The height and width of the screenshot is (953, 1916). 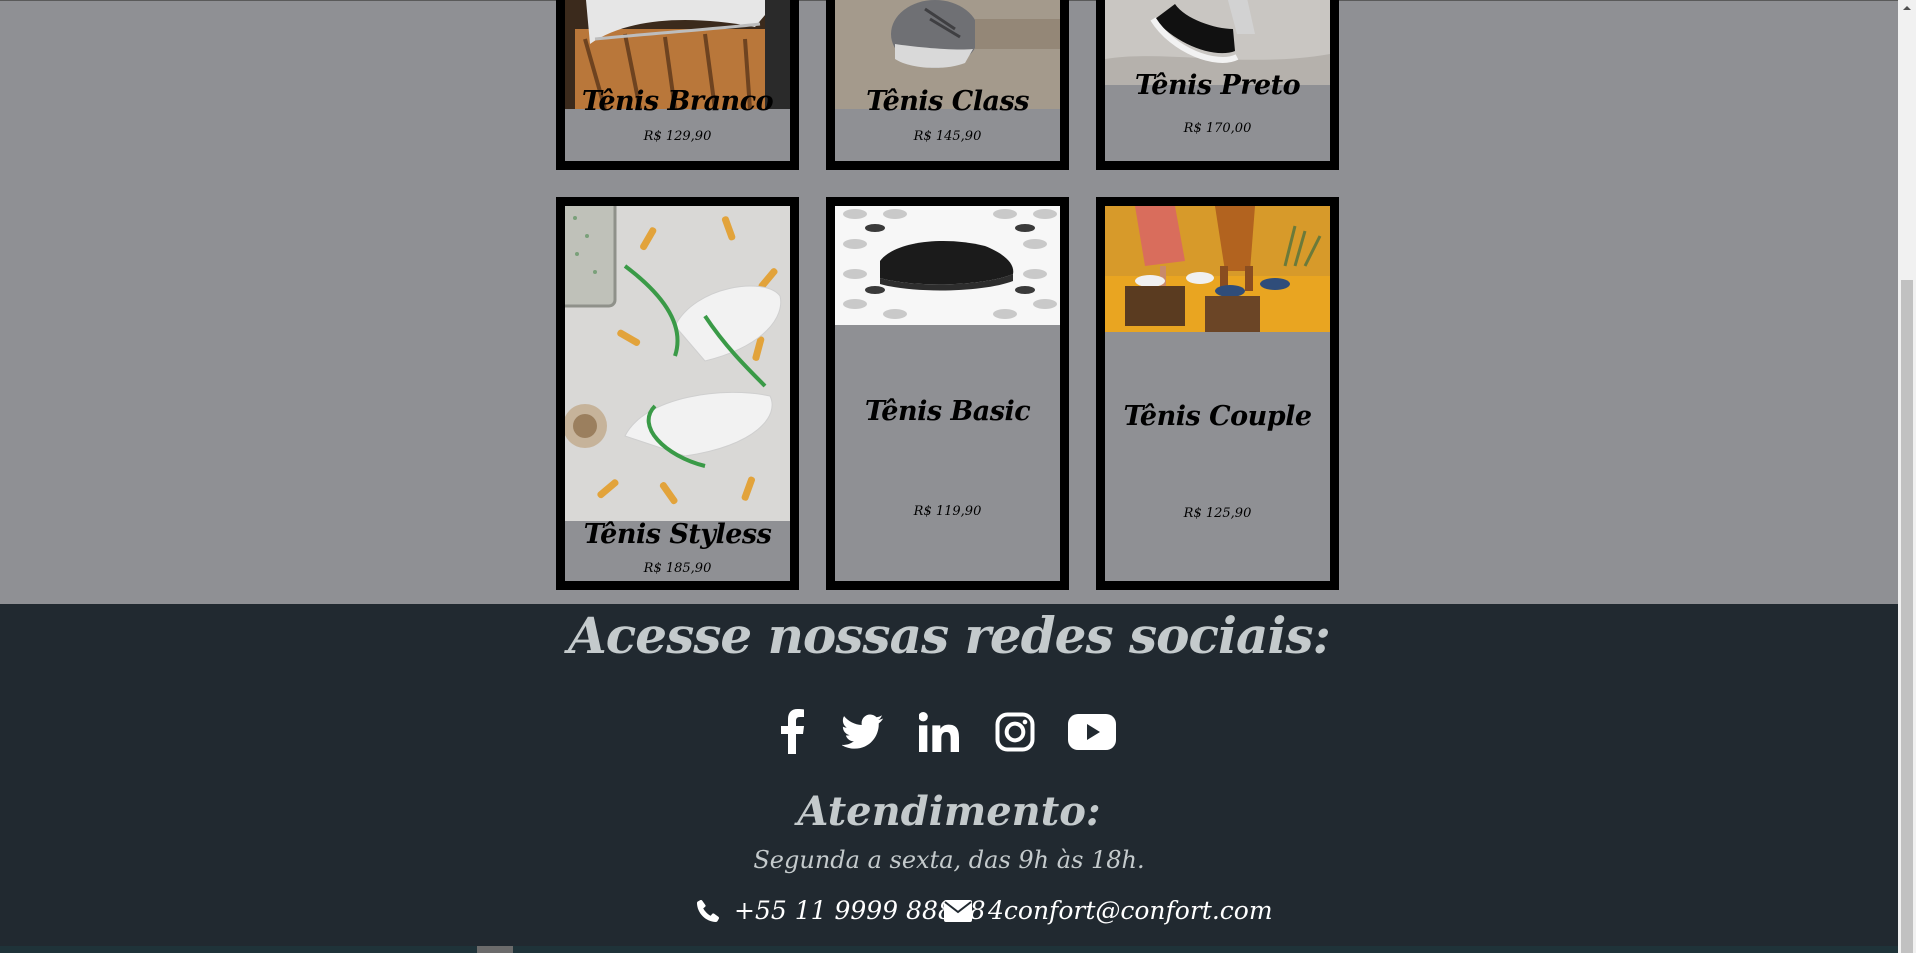 I want to click on product-image-couple, so click(x=1217, y=269).